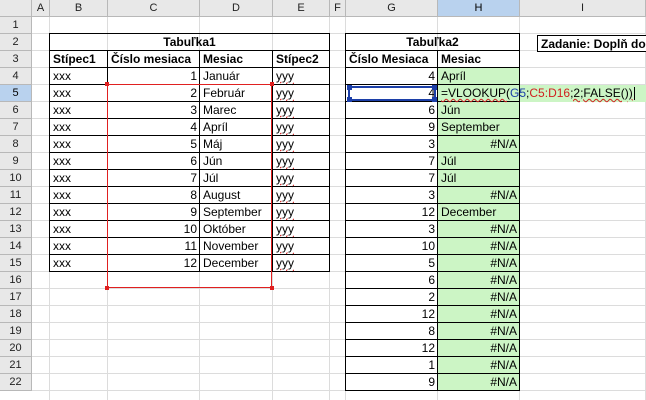 The height and width of the screenshot is (400, 646). I want to click on column-header-a: A, so click(41, 8).